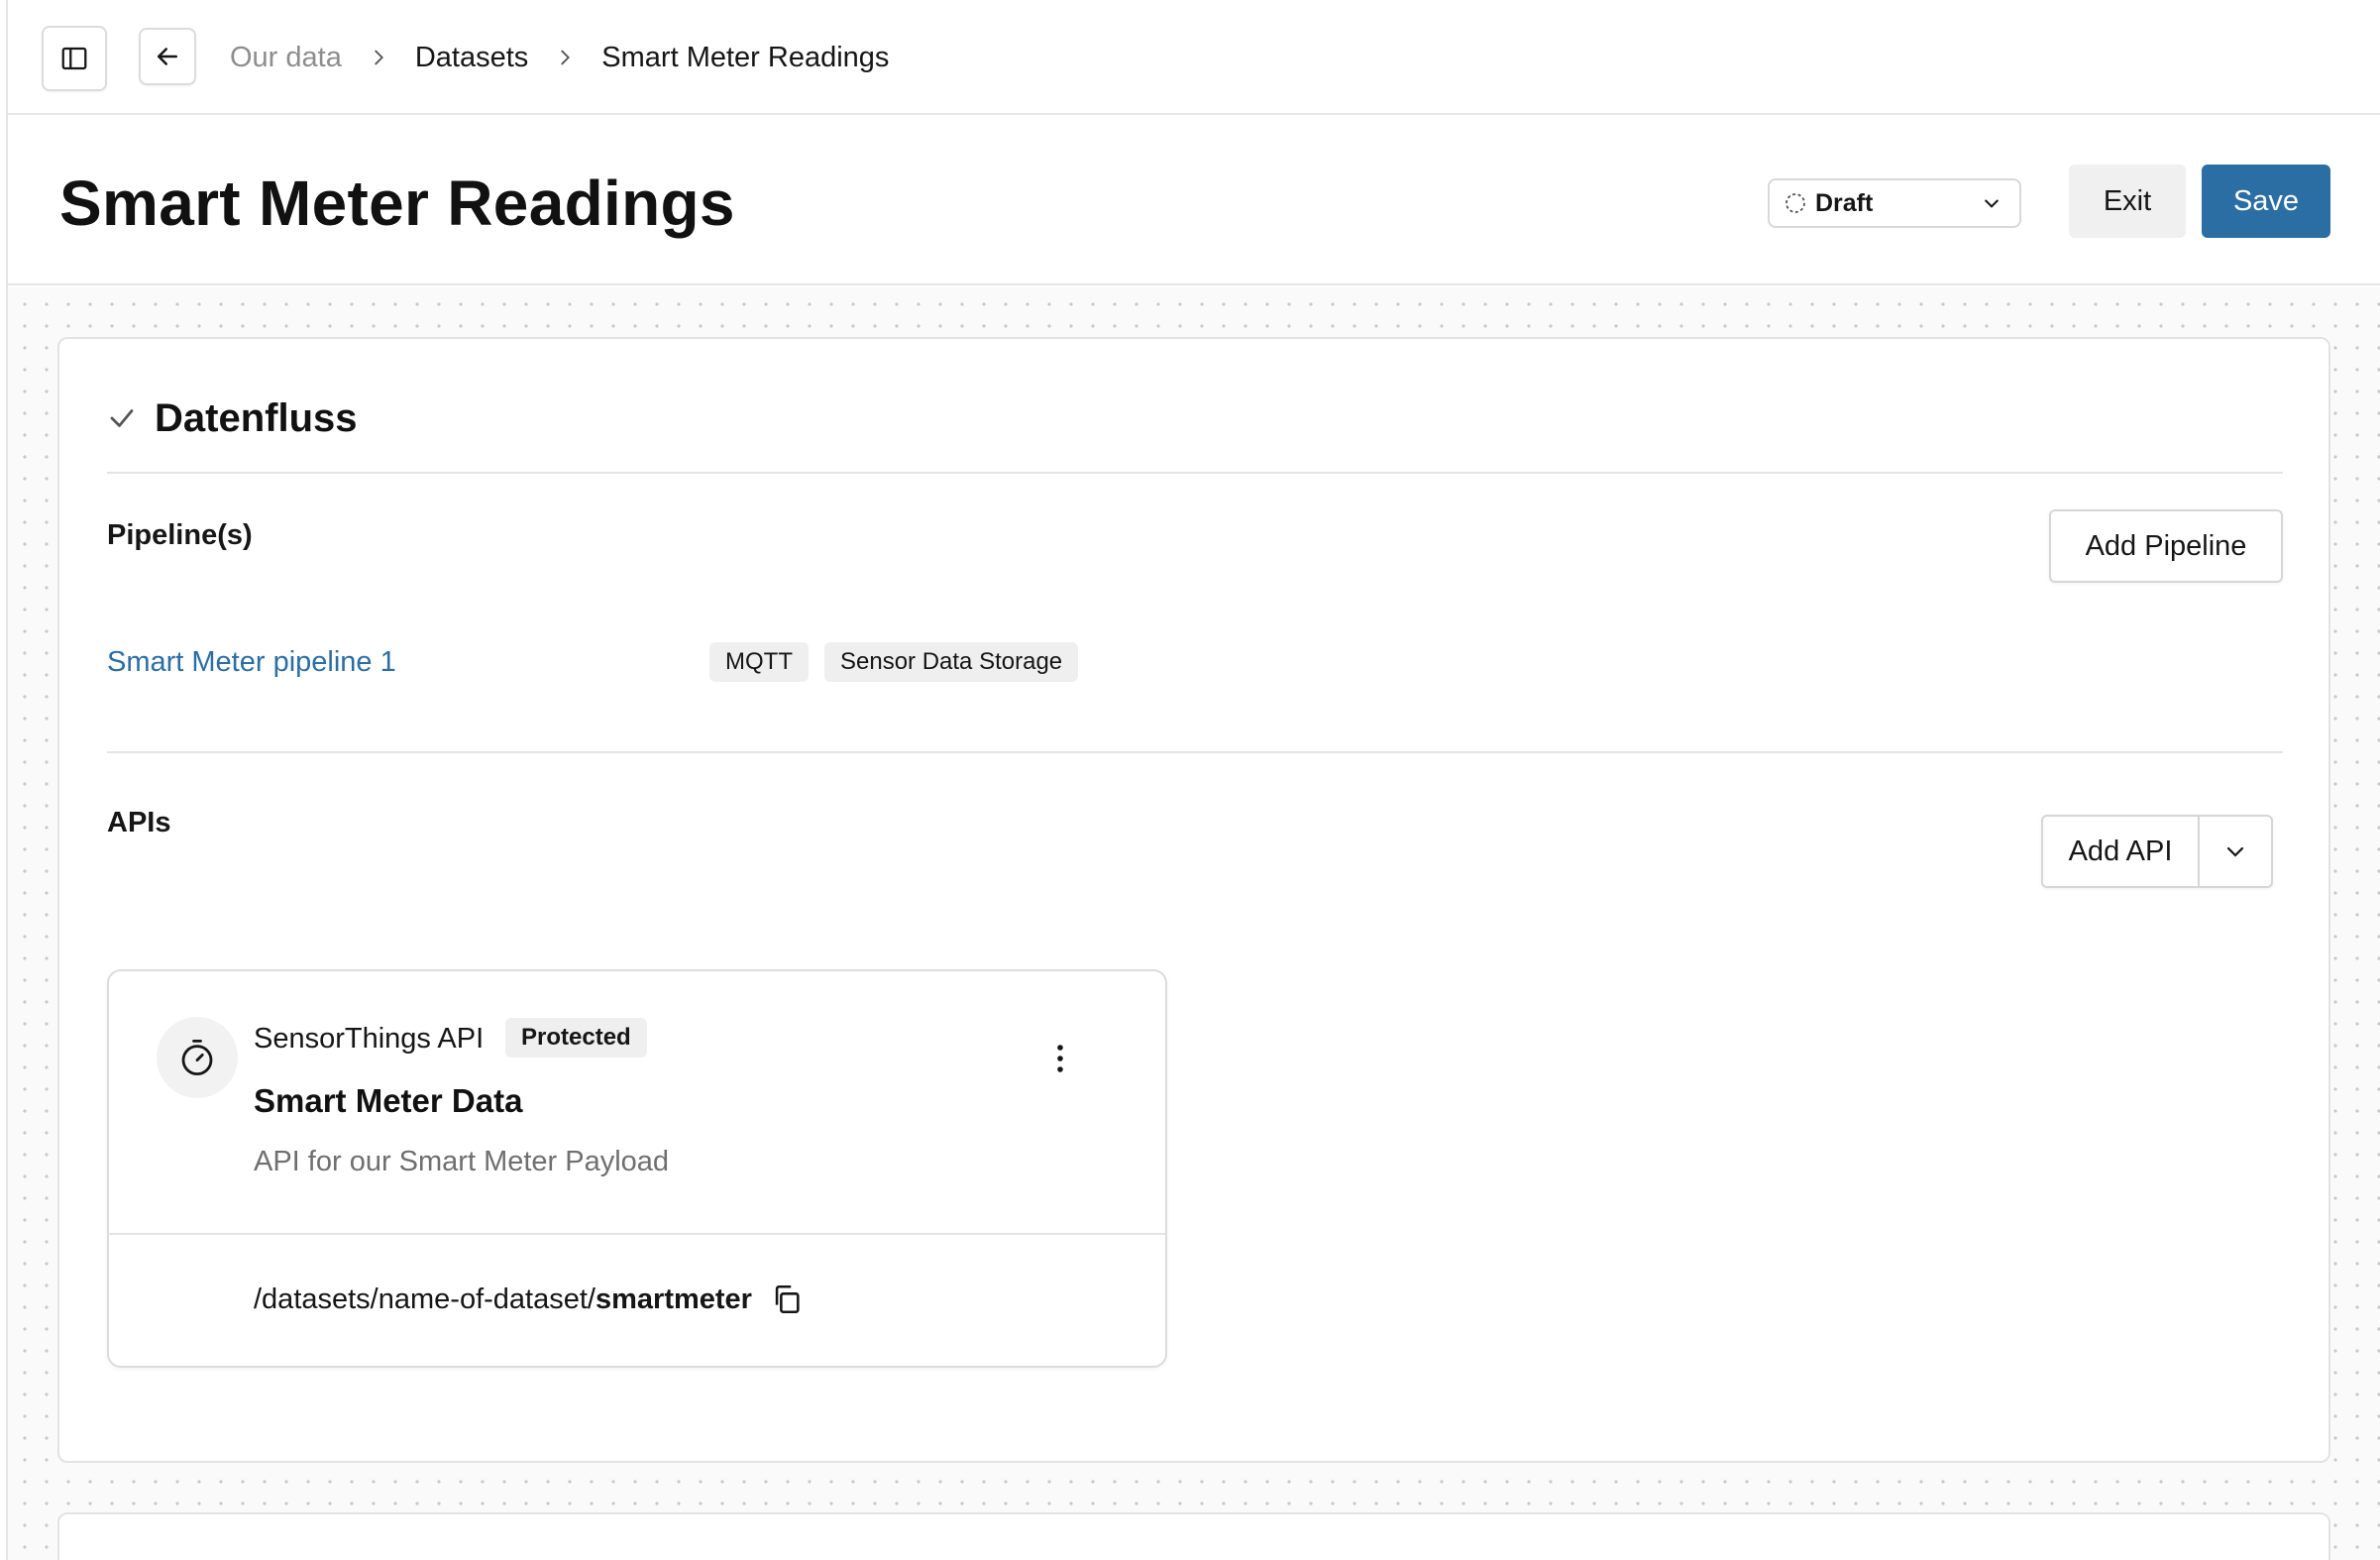 The image size is (2380, 1560). What do you see at coordinates (388, 1100) in the screenshot?
I see `api-name: Smart Meter Data` at bounding box center [388, 1100].